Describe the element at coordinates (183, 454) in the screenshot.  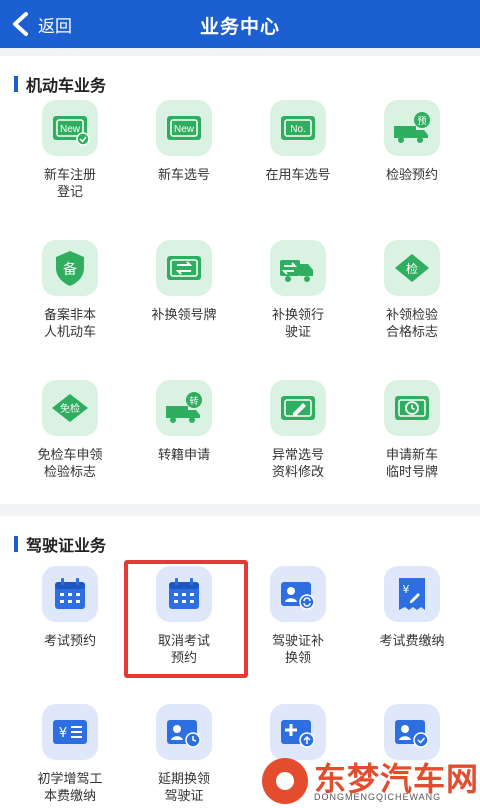
I see `motor-item-label: 转籍申请` at that location.